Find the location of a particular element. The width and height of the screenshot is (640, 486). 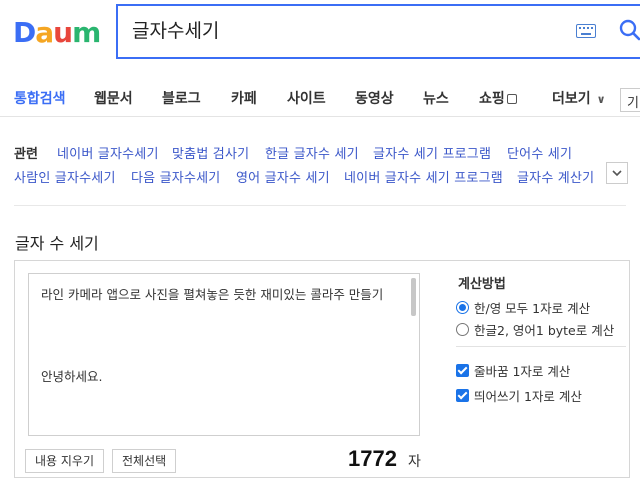

radio-option-byte: 한글2, 영어1 byte로 계산 is located at coordinates (535, 329).